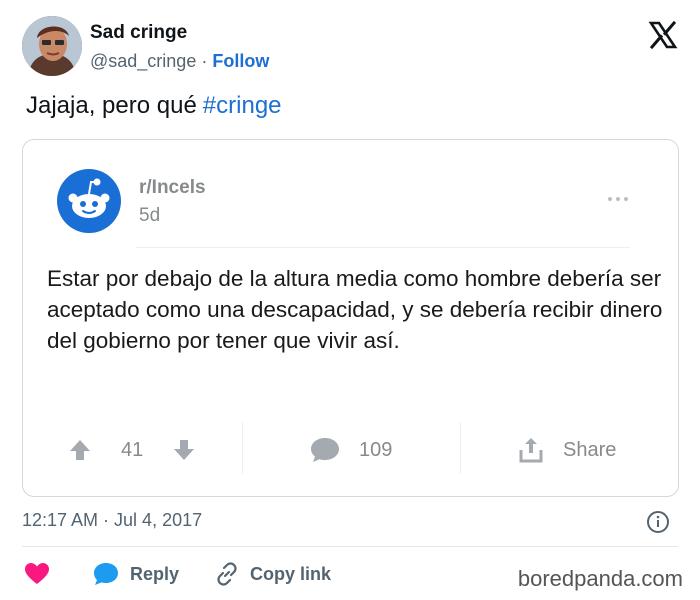  What do you see at coordinates (111, 105) in the screenshot?
I see `tweet-text-body: Jajaja, pero qué` at bounding box center [111, 105].